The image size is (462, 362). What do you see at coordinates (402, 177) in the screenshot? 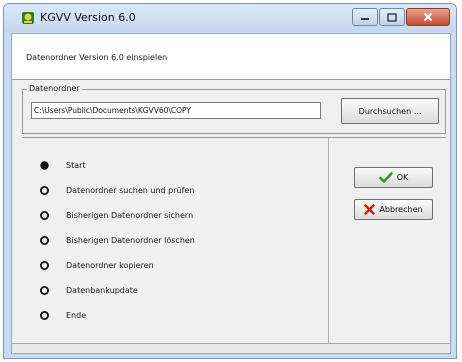
I see `ok-button-label: OK` at bounding box center [402, 177].